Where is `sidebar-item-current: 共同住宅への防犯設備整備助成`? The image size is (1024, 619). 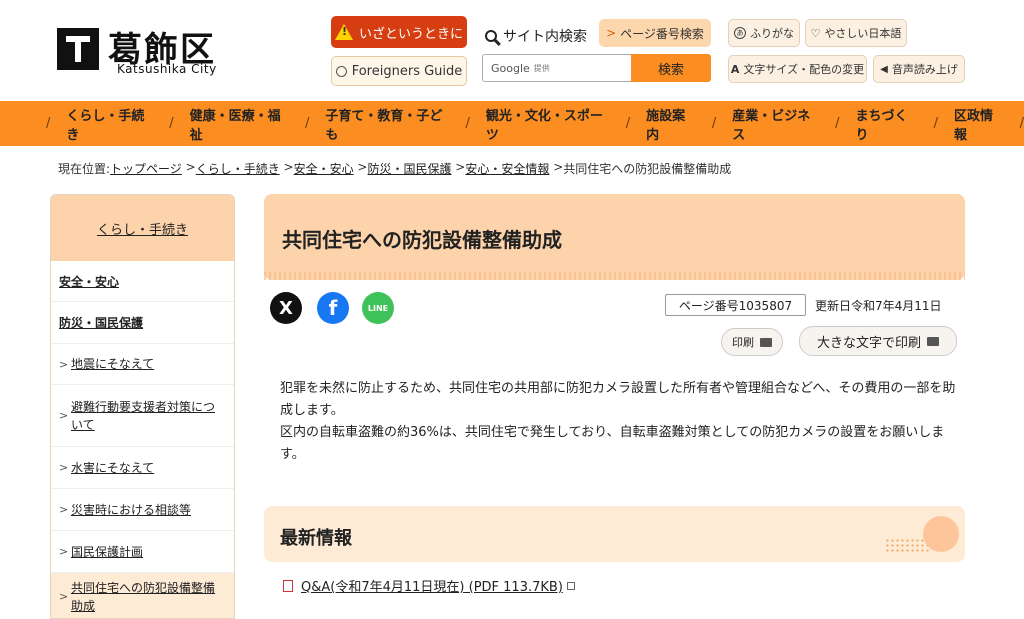 sidebar-item-current: 共同住宅への防犯設備整備助成 is located at coordinates (142, 595).